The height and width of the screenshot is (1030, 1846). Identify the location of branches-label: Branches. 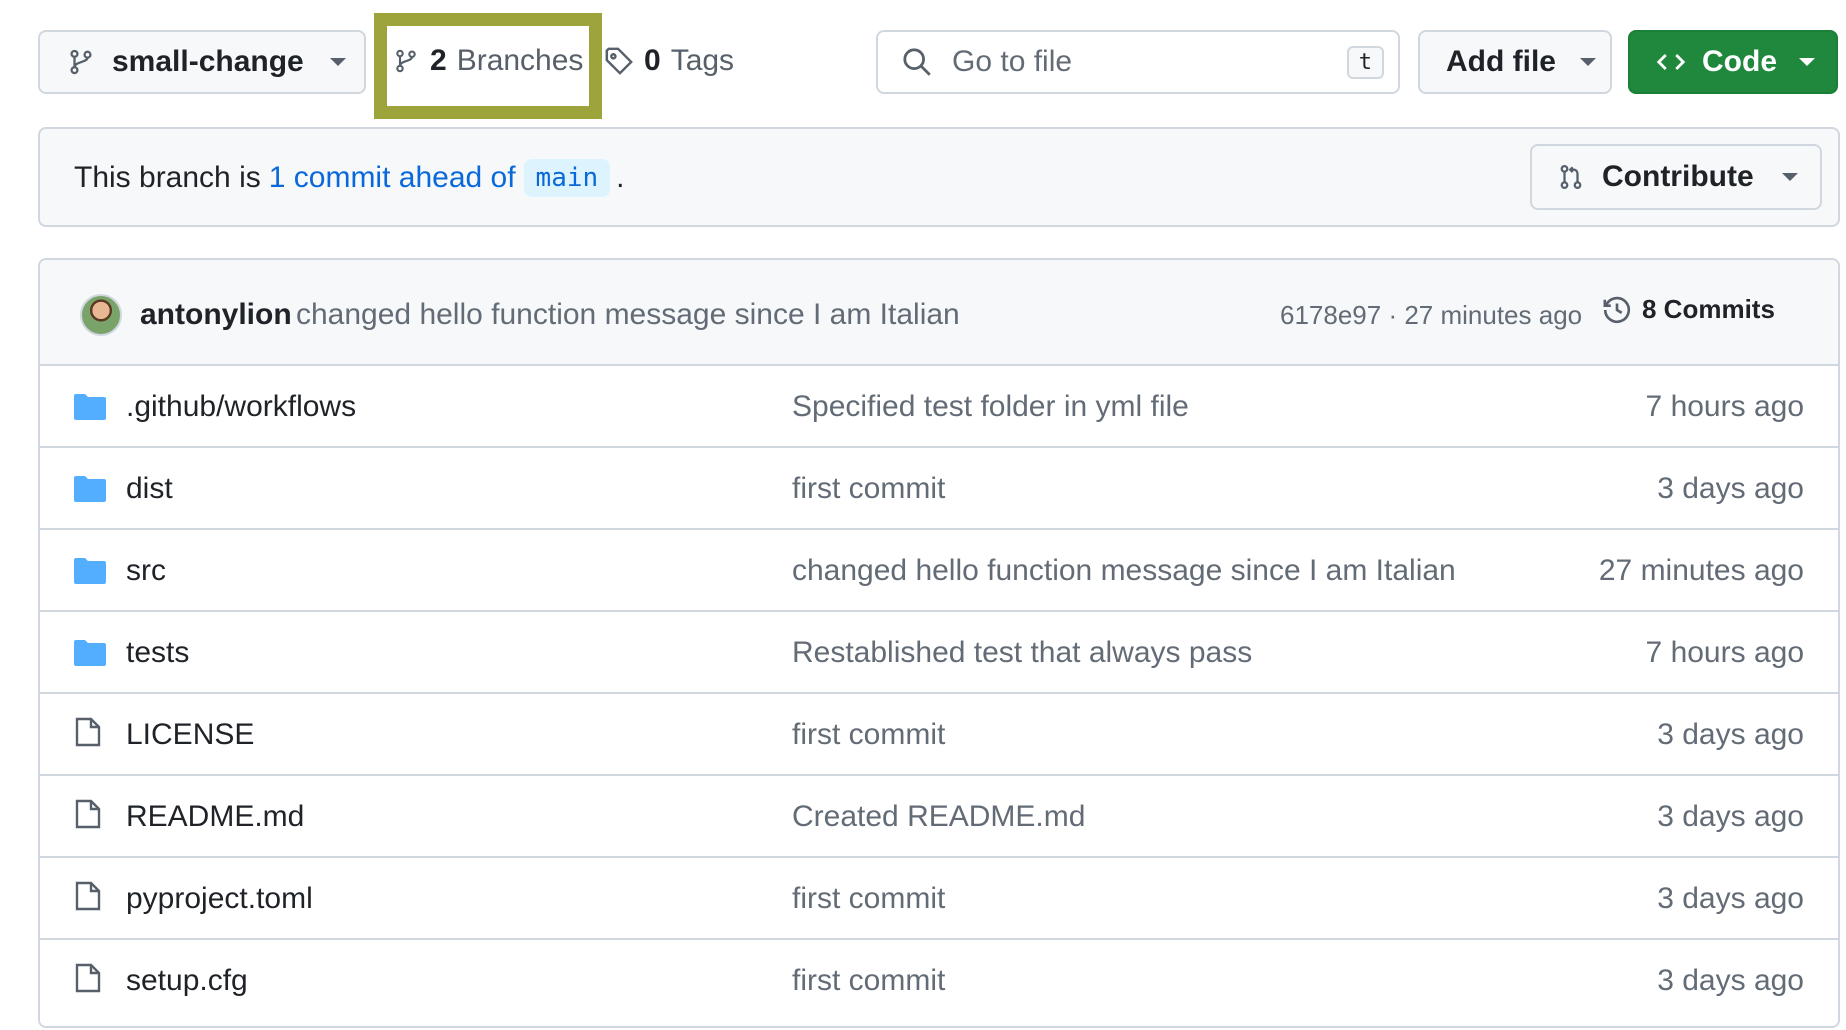
(520, 60).